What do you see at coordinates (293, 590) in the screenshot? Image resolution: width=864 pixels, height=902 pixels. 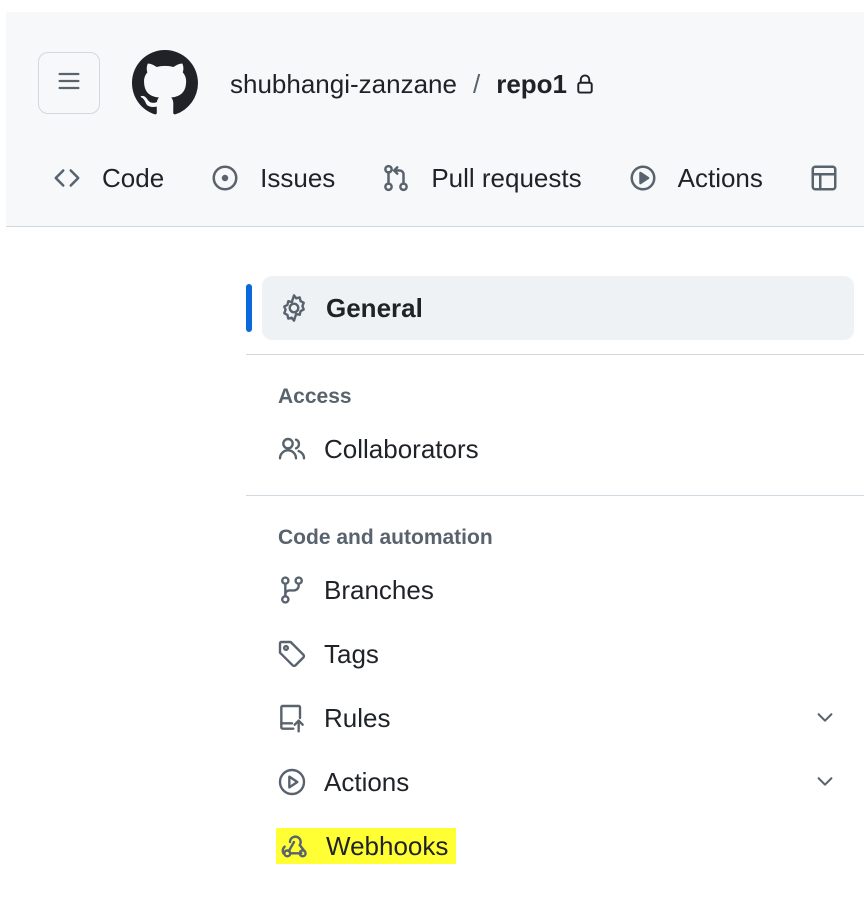 I see `git-branch-icon` at bounding box center [293, 590].